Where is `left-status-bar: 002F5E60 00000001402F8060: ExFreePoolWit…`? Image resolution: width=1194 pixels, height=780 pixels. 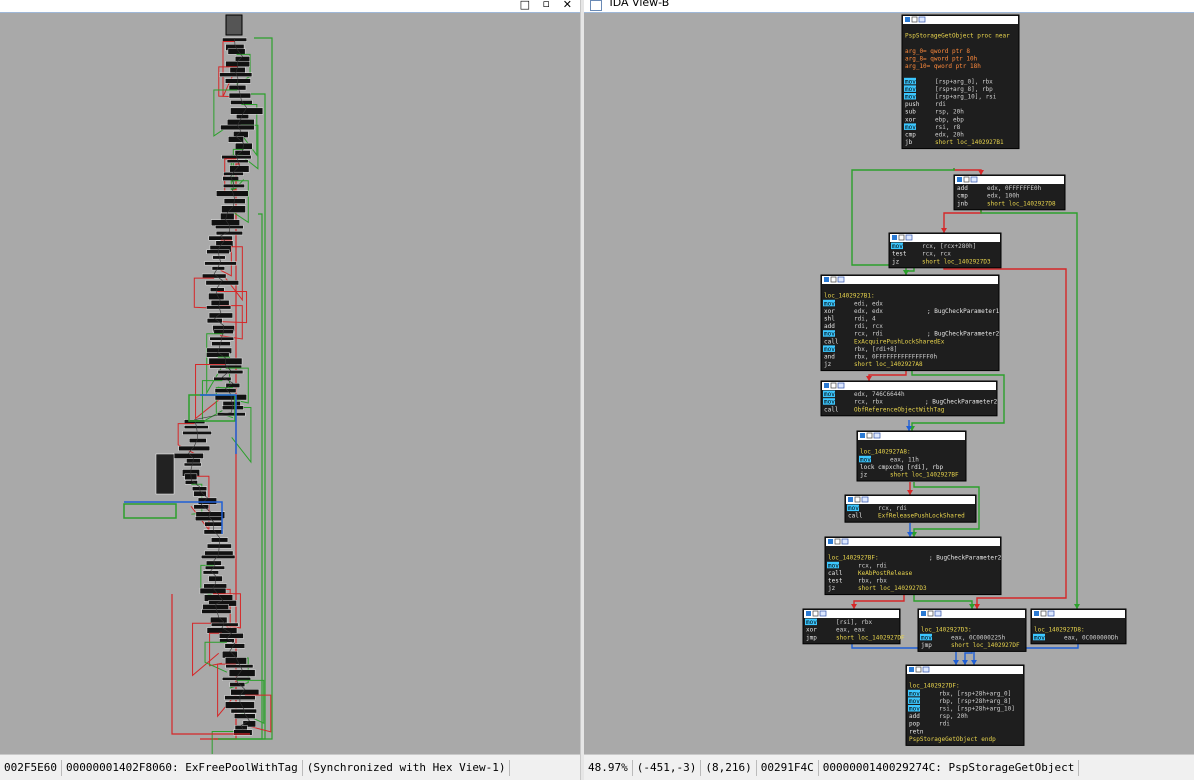 left-status-bar: 002F5E60 00000001402F8060: ExFreePoolWit… is located at coordinates (290, 767).